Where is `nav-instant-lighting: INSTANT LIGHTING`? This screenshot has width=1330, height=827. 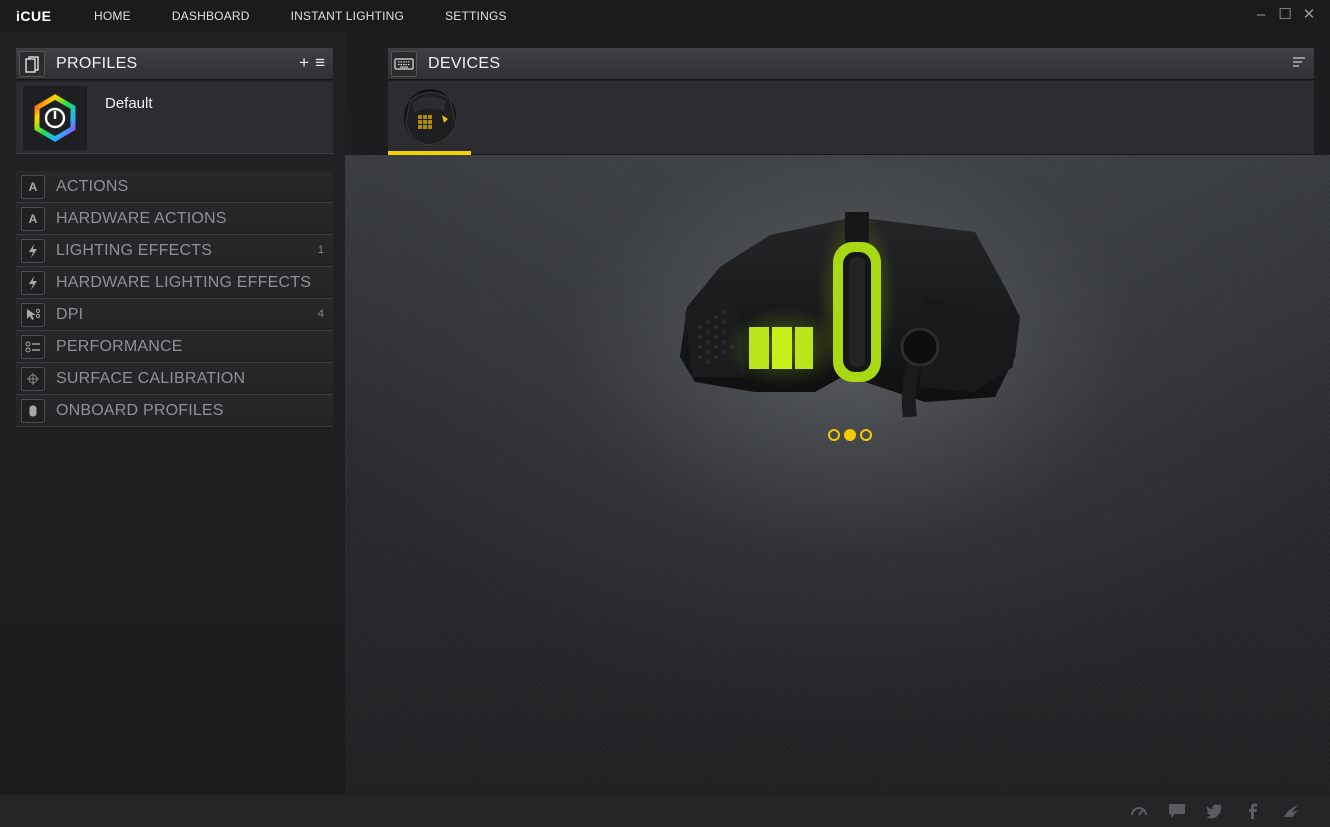
nav-instant-lighting: INSTANT LIGHTING is located at coordinates (347, 16).